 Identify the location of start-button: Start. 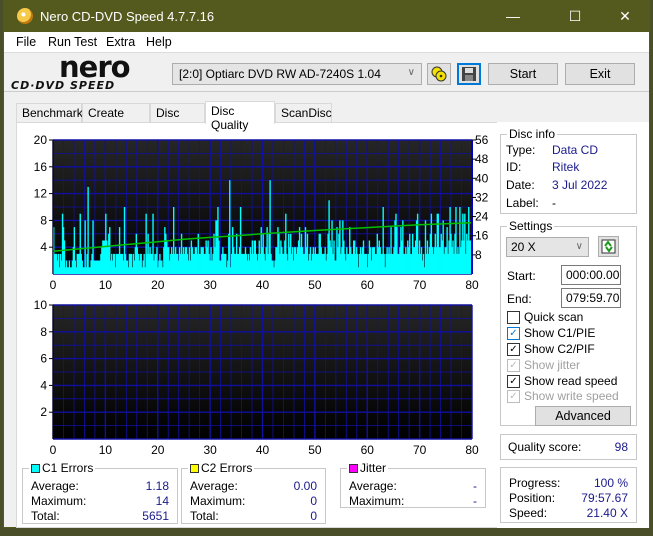
(523, 74).